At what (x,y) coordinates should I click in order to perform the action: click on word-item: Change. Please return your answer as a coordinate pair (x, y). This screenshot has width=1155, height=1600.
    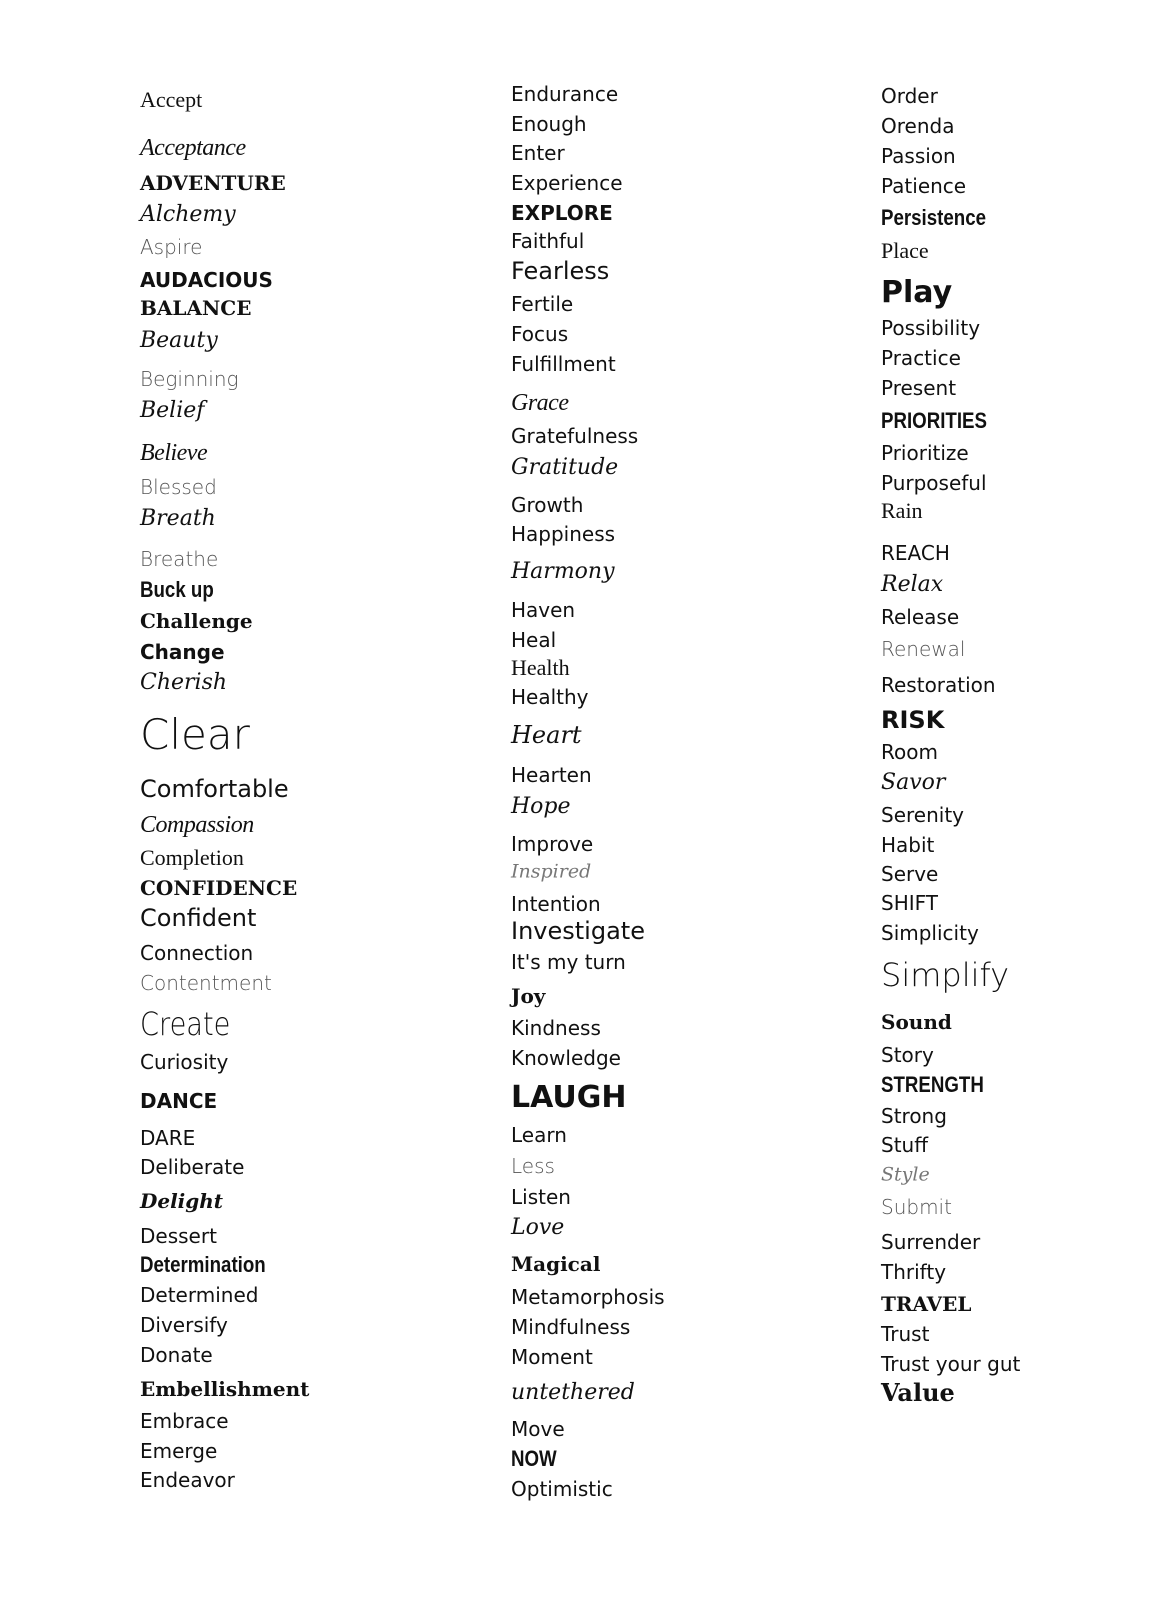
    Looking at the image, I should click on (182, 652).